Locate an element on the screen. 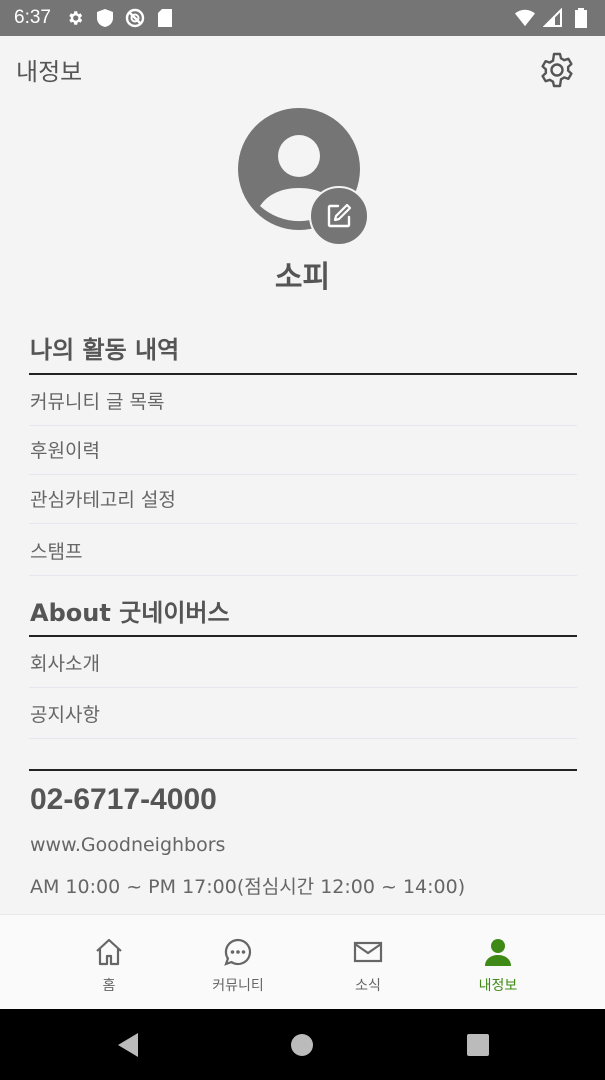  recents-button is located at coordinates (478, 1045).